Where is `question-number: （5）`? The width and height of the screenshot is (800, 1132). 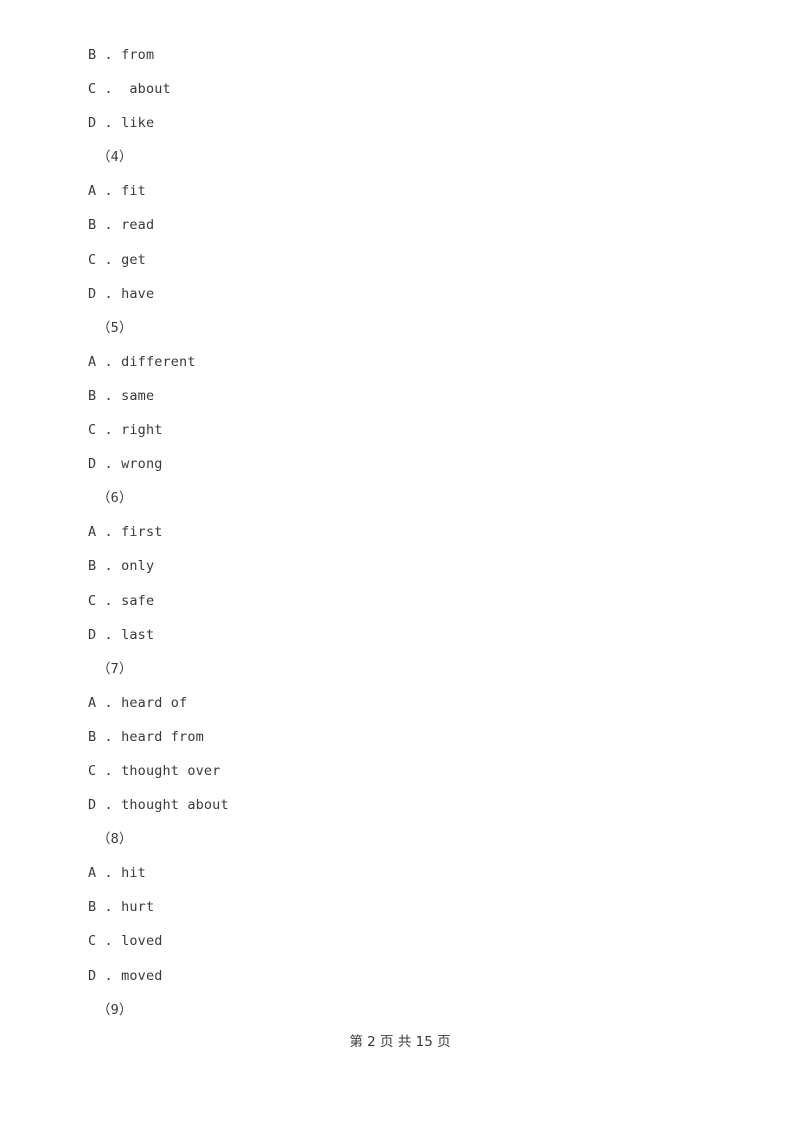
question-number: （5） is located at coordinates (115, 327).